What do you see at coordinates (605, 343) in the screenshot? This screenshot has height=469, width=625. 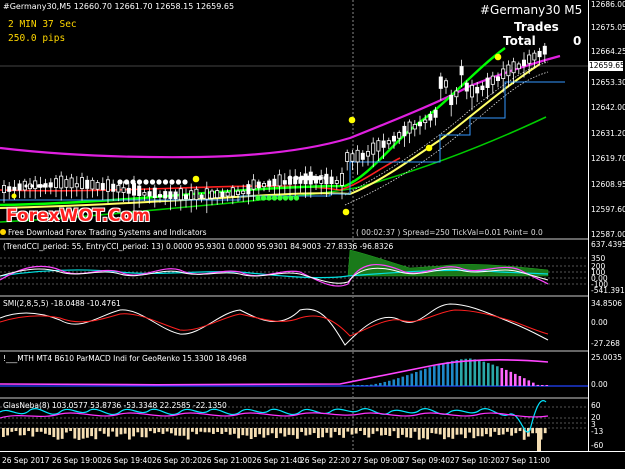 I see `smi-level: -27.268` at bounding box center [605, 343].